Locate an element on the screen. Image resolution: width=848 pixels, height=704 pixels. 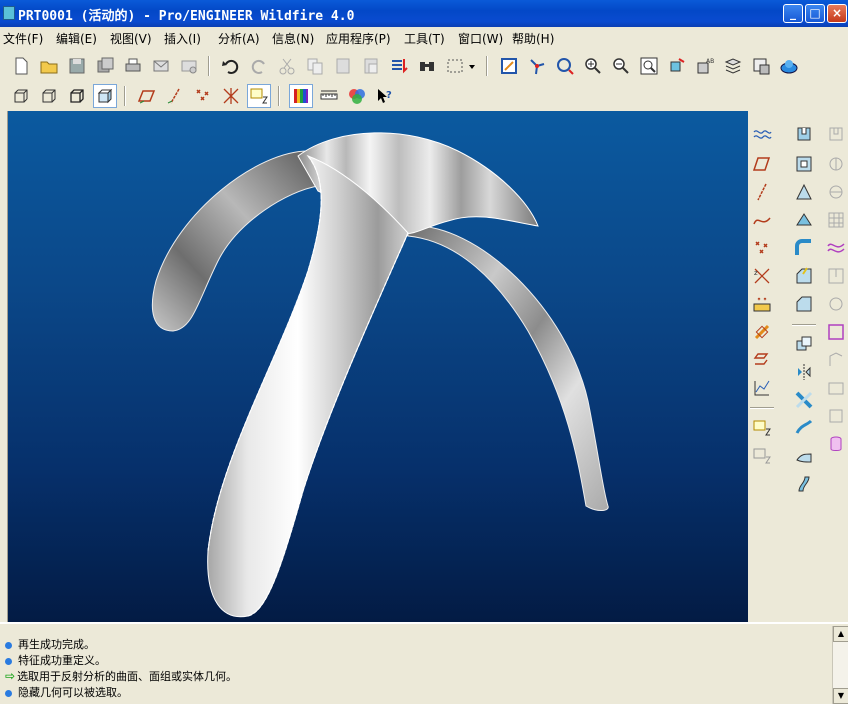
minimize-button: _ is located at coordinates (793, 13).